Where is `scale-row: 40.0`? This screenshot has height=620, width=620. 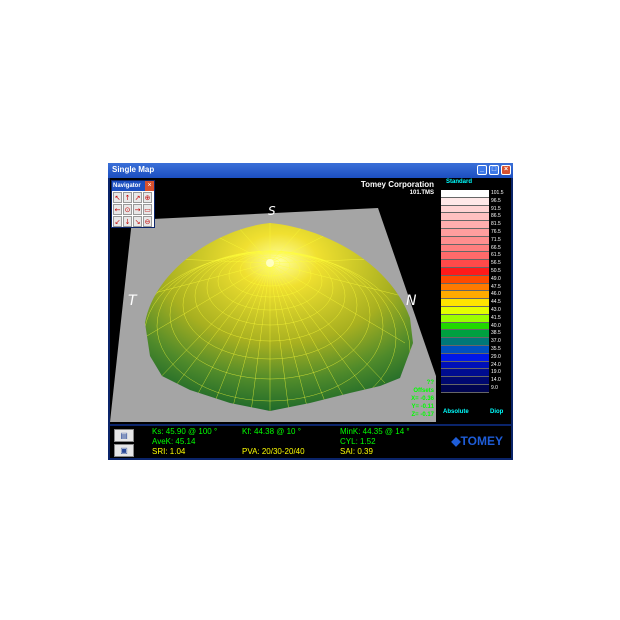 scale-row: 40.0 is located at coordinates (477, 326).